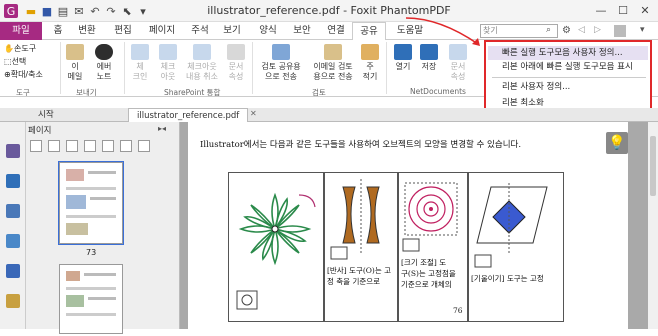 The height and width of the screenshot is (336, 658). Describe the element at coordinates (403, 66) in the screenshot. I see `netdocs-open-label: 열기` at that location.